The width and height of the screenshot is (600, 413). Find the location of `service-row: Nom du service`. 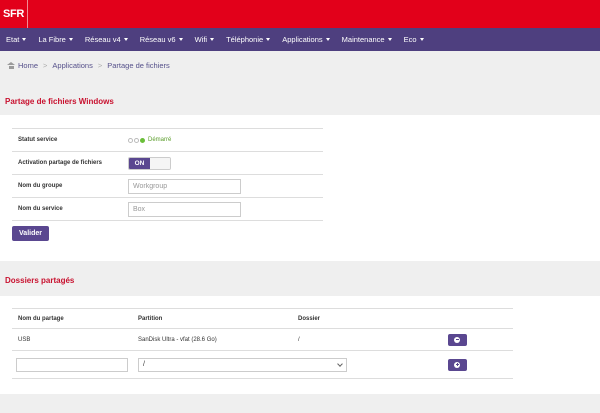

service-row: Nom du service is located at coordinates (167, 209).